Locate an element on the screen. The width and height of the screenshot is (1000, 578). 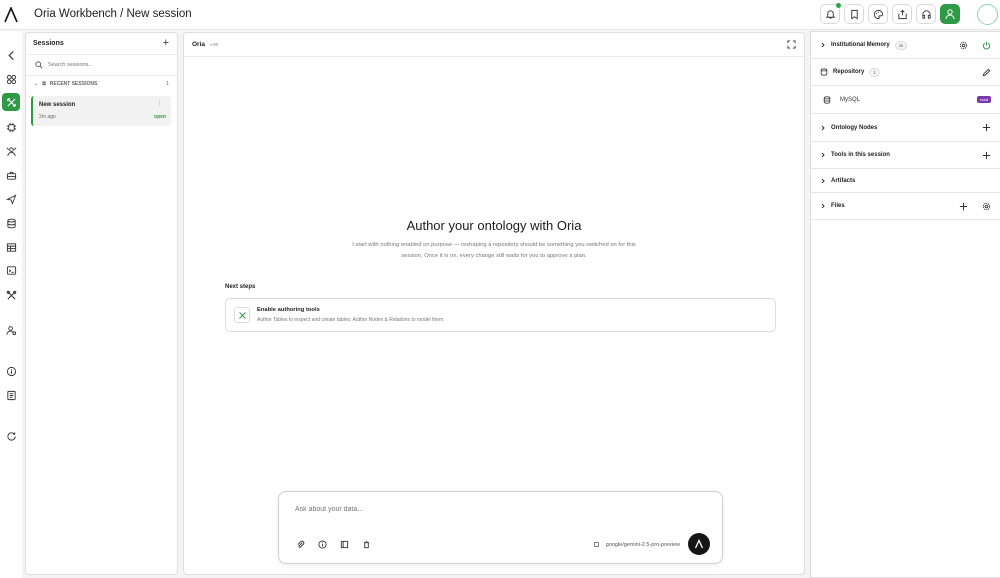
user-settings-icon is located at coordinates (10, 330).